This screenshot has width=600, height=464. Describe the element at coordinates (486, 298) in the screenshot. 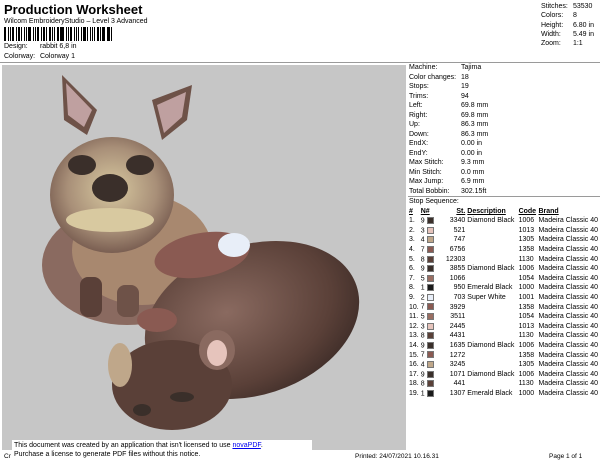

I see `row-description: Super White` at that location.